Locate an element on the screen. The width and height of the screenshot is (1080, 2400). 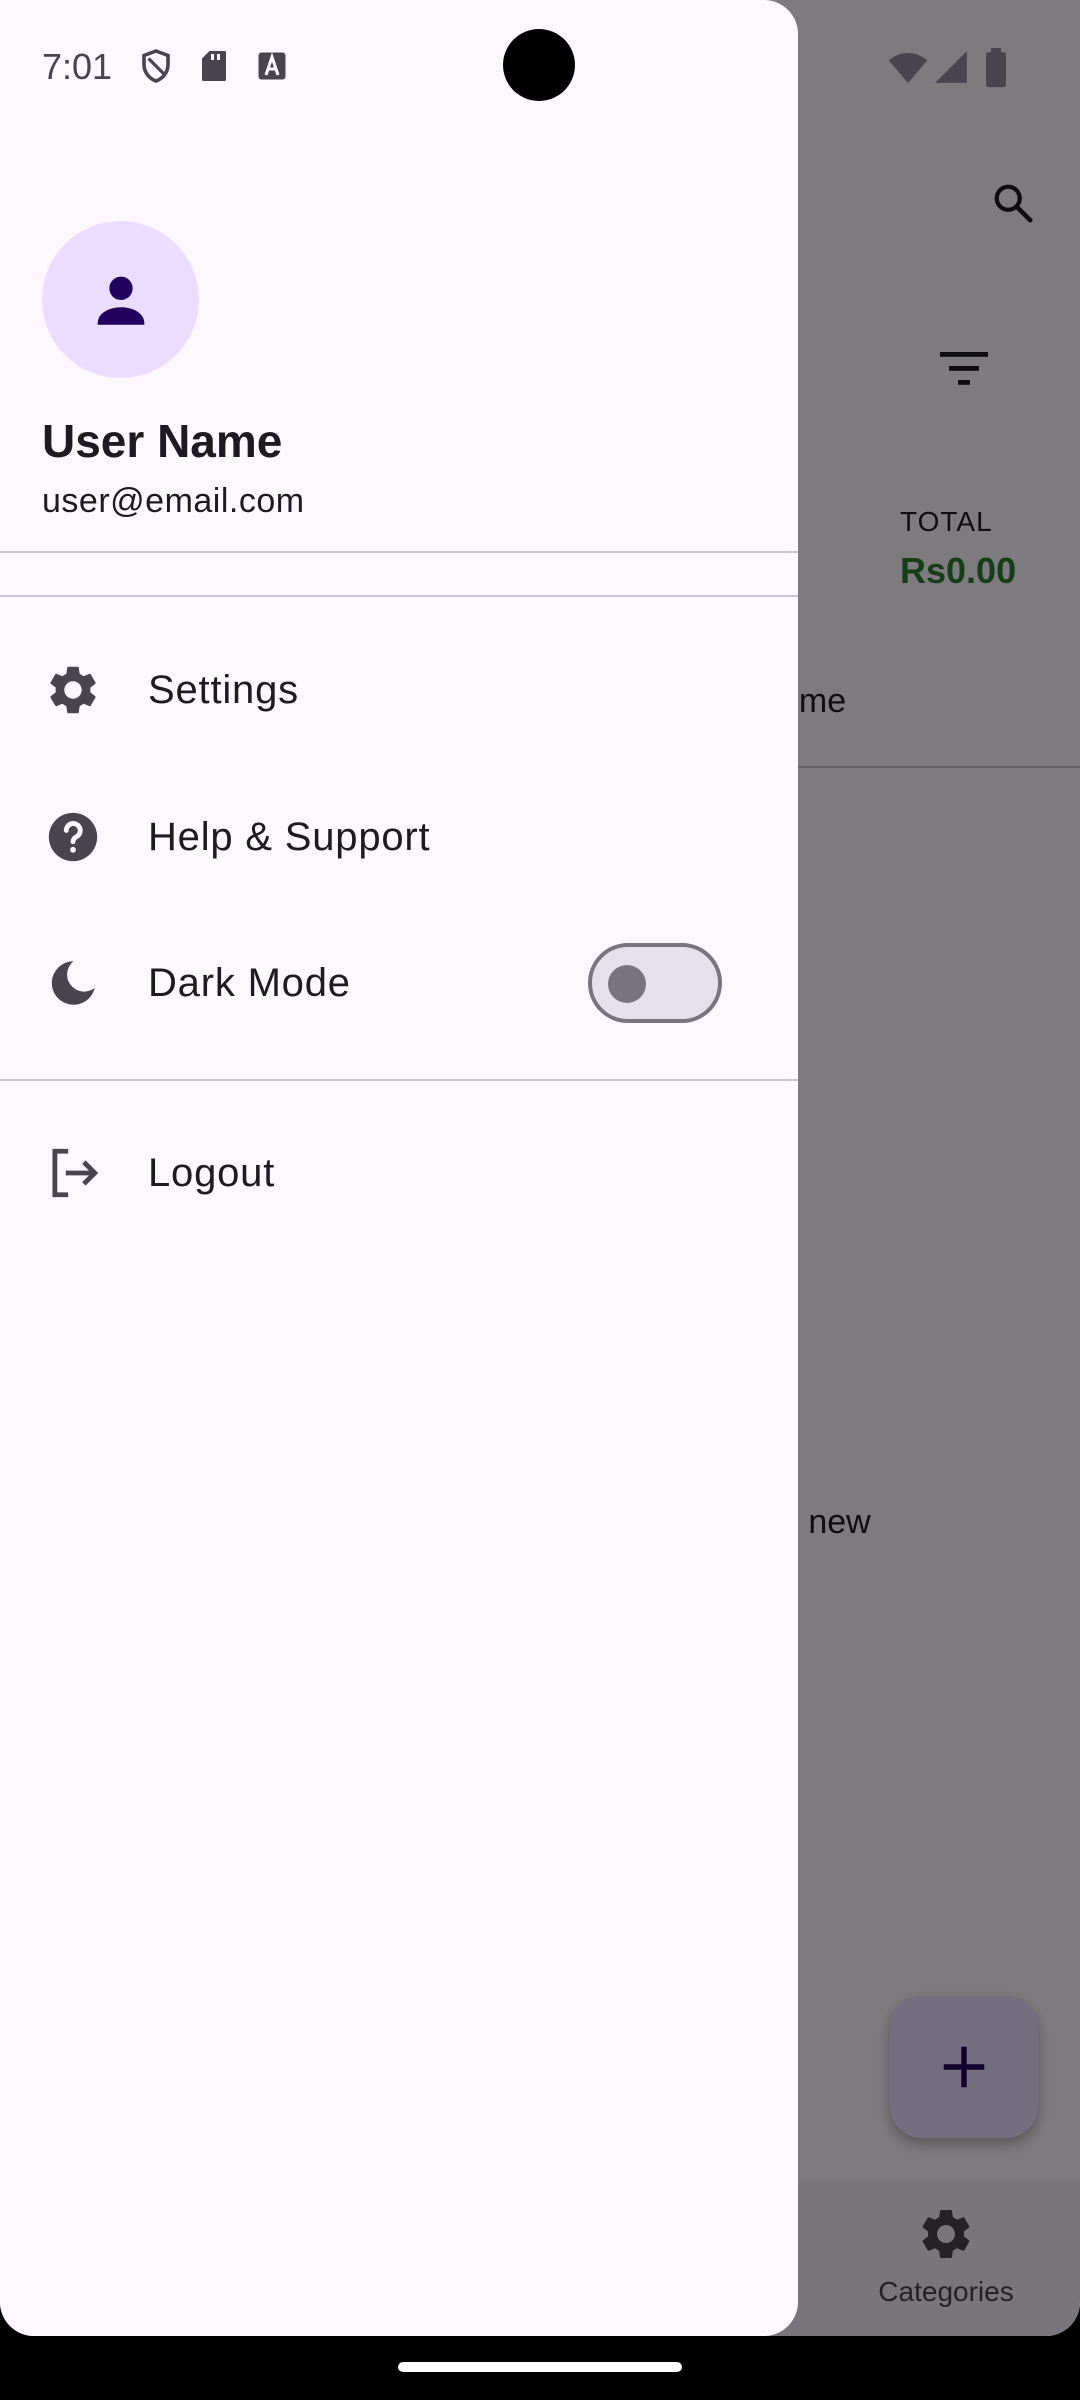
sd-card-icon is located at coordinates (214, 66).